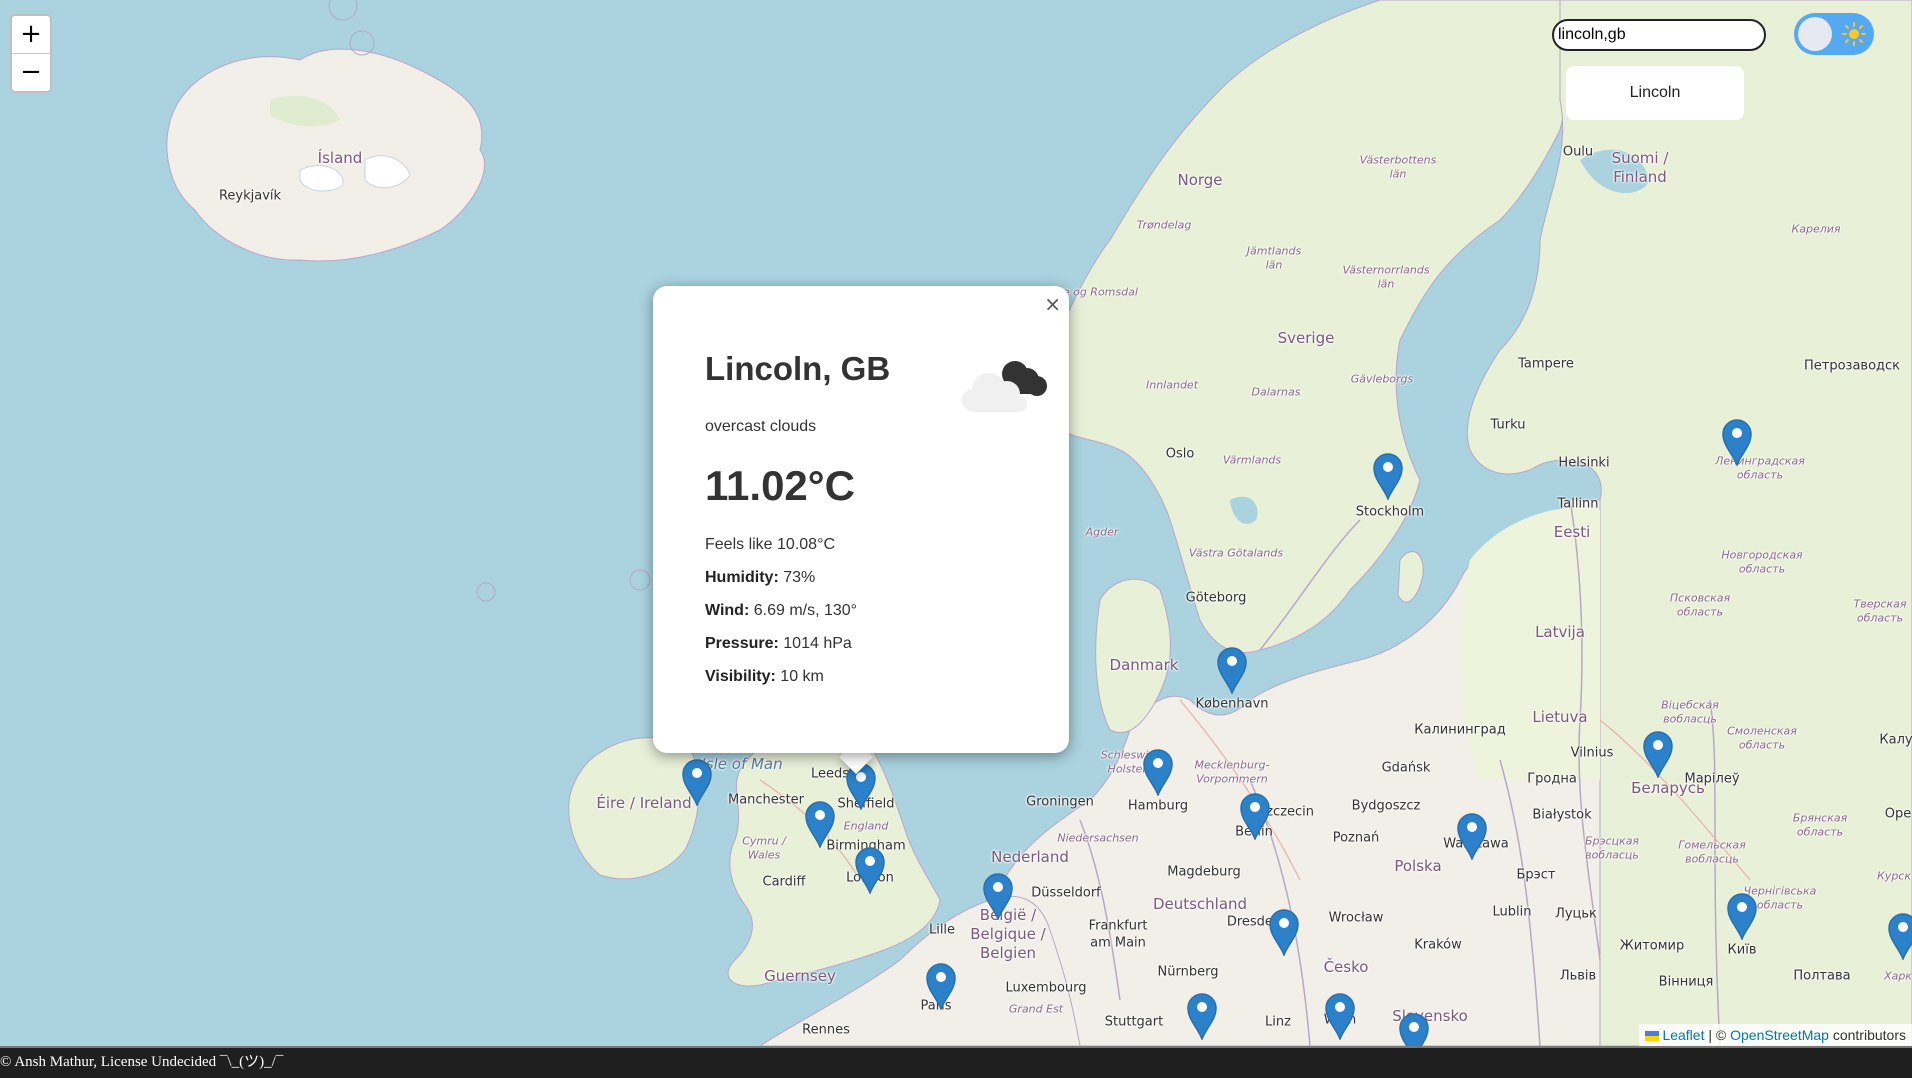  Describe the element at coordinates (870, 677) in the screenshot. I see `visibility-row: Visibility: 10 km` at that location.